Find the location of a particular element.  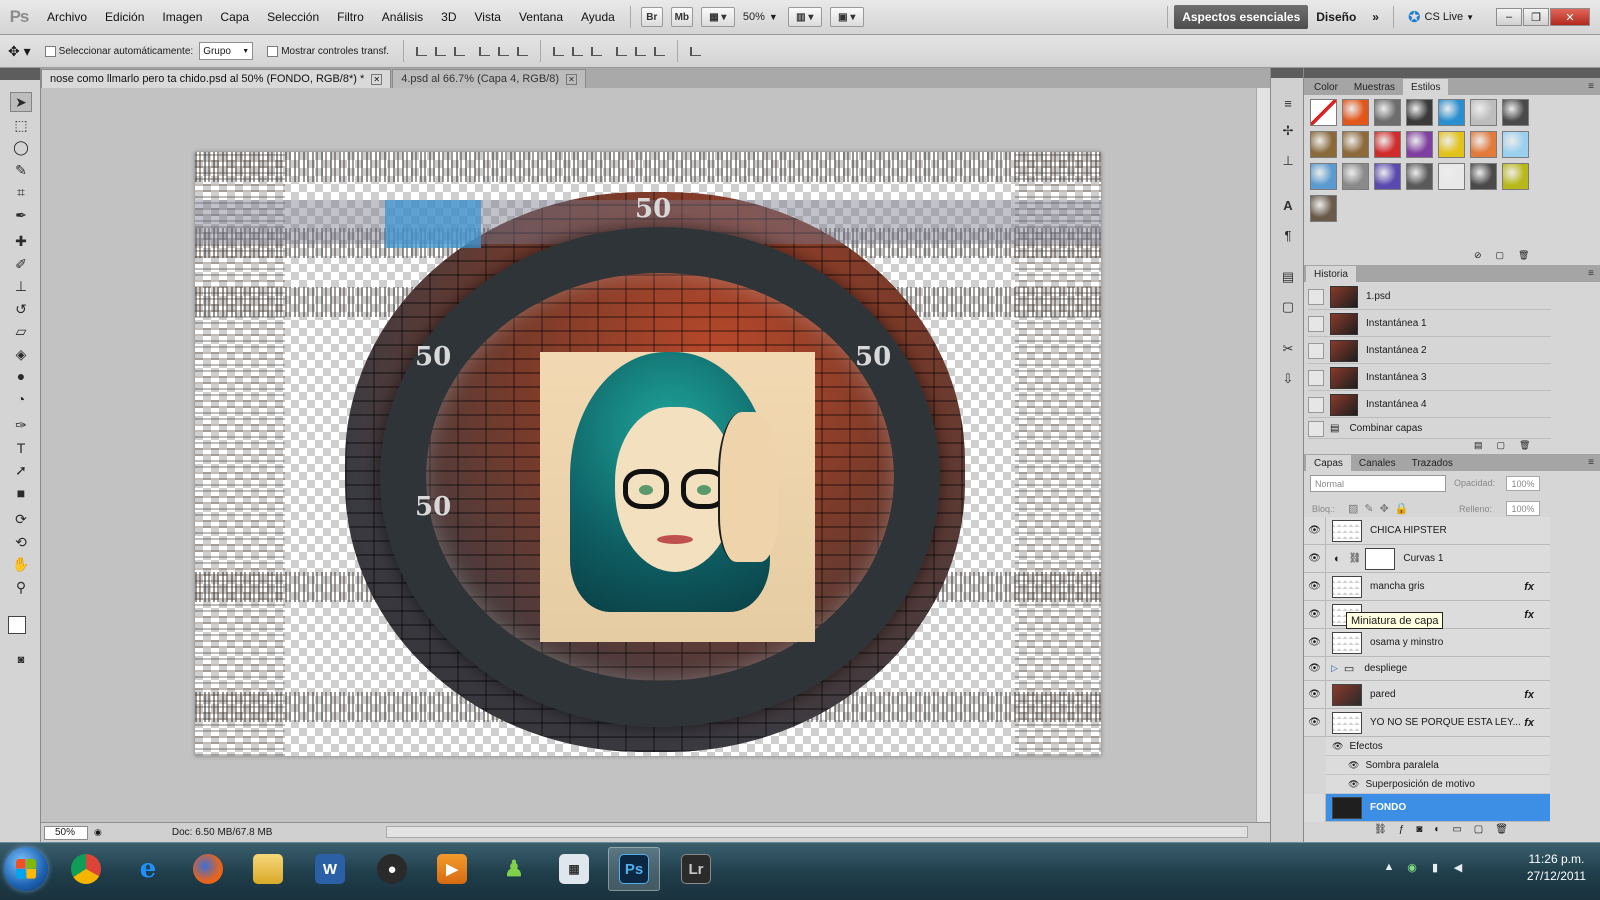

quick-selection-tool-icon: ✎ is located at coordinates (21, 170).